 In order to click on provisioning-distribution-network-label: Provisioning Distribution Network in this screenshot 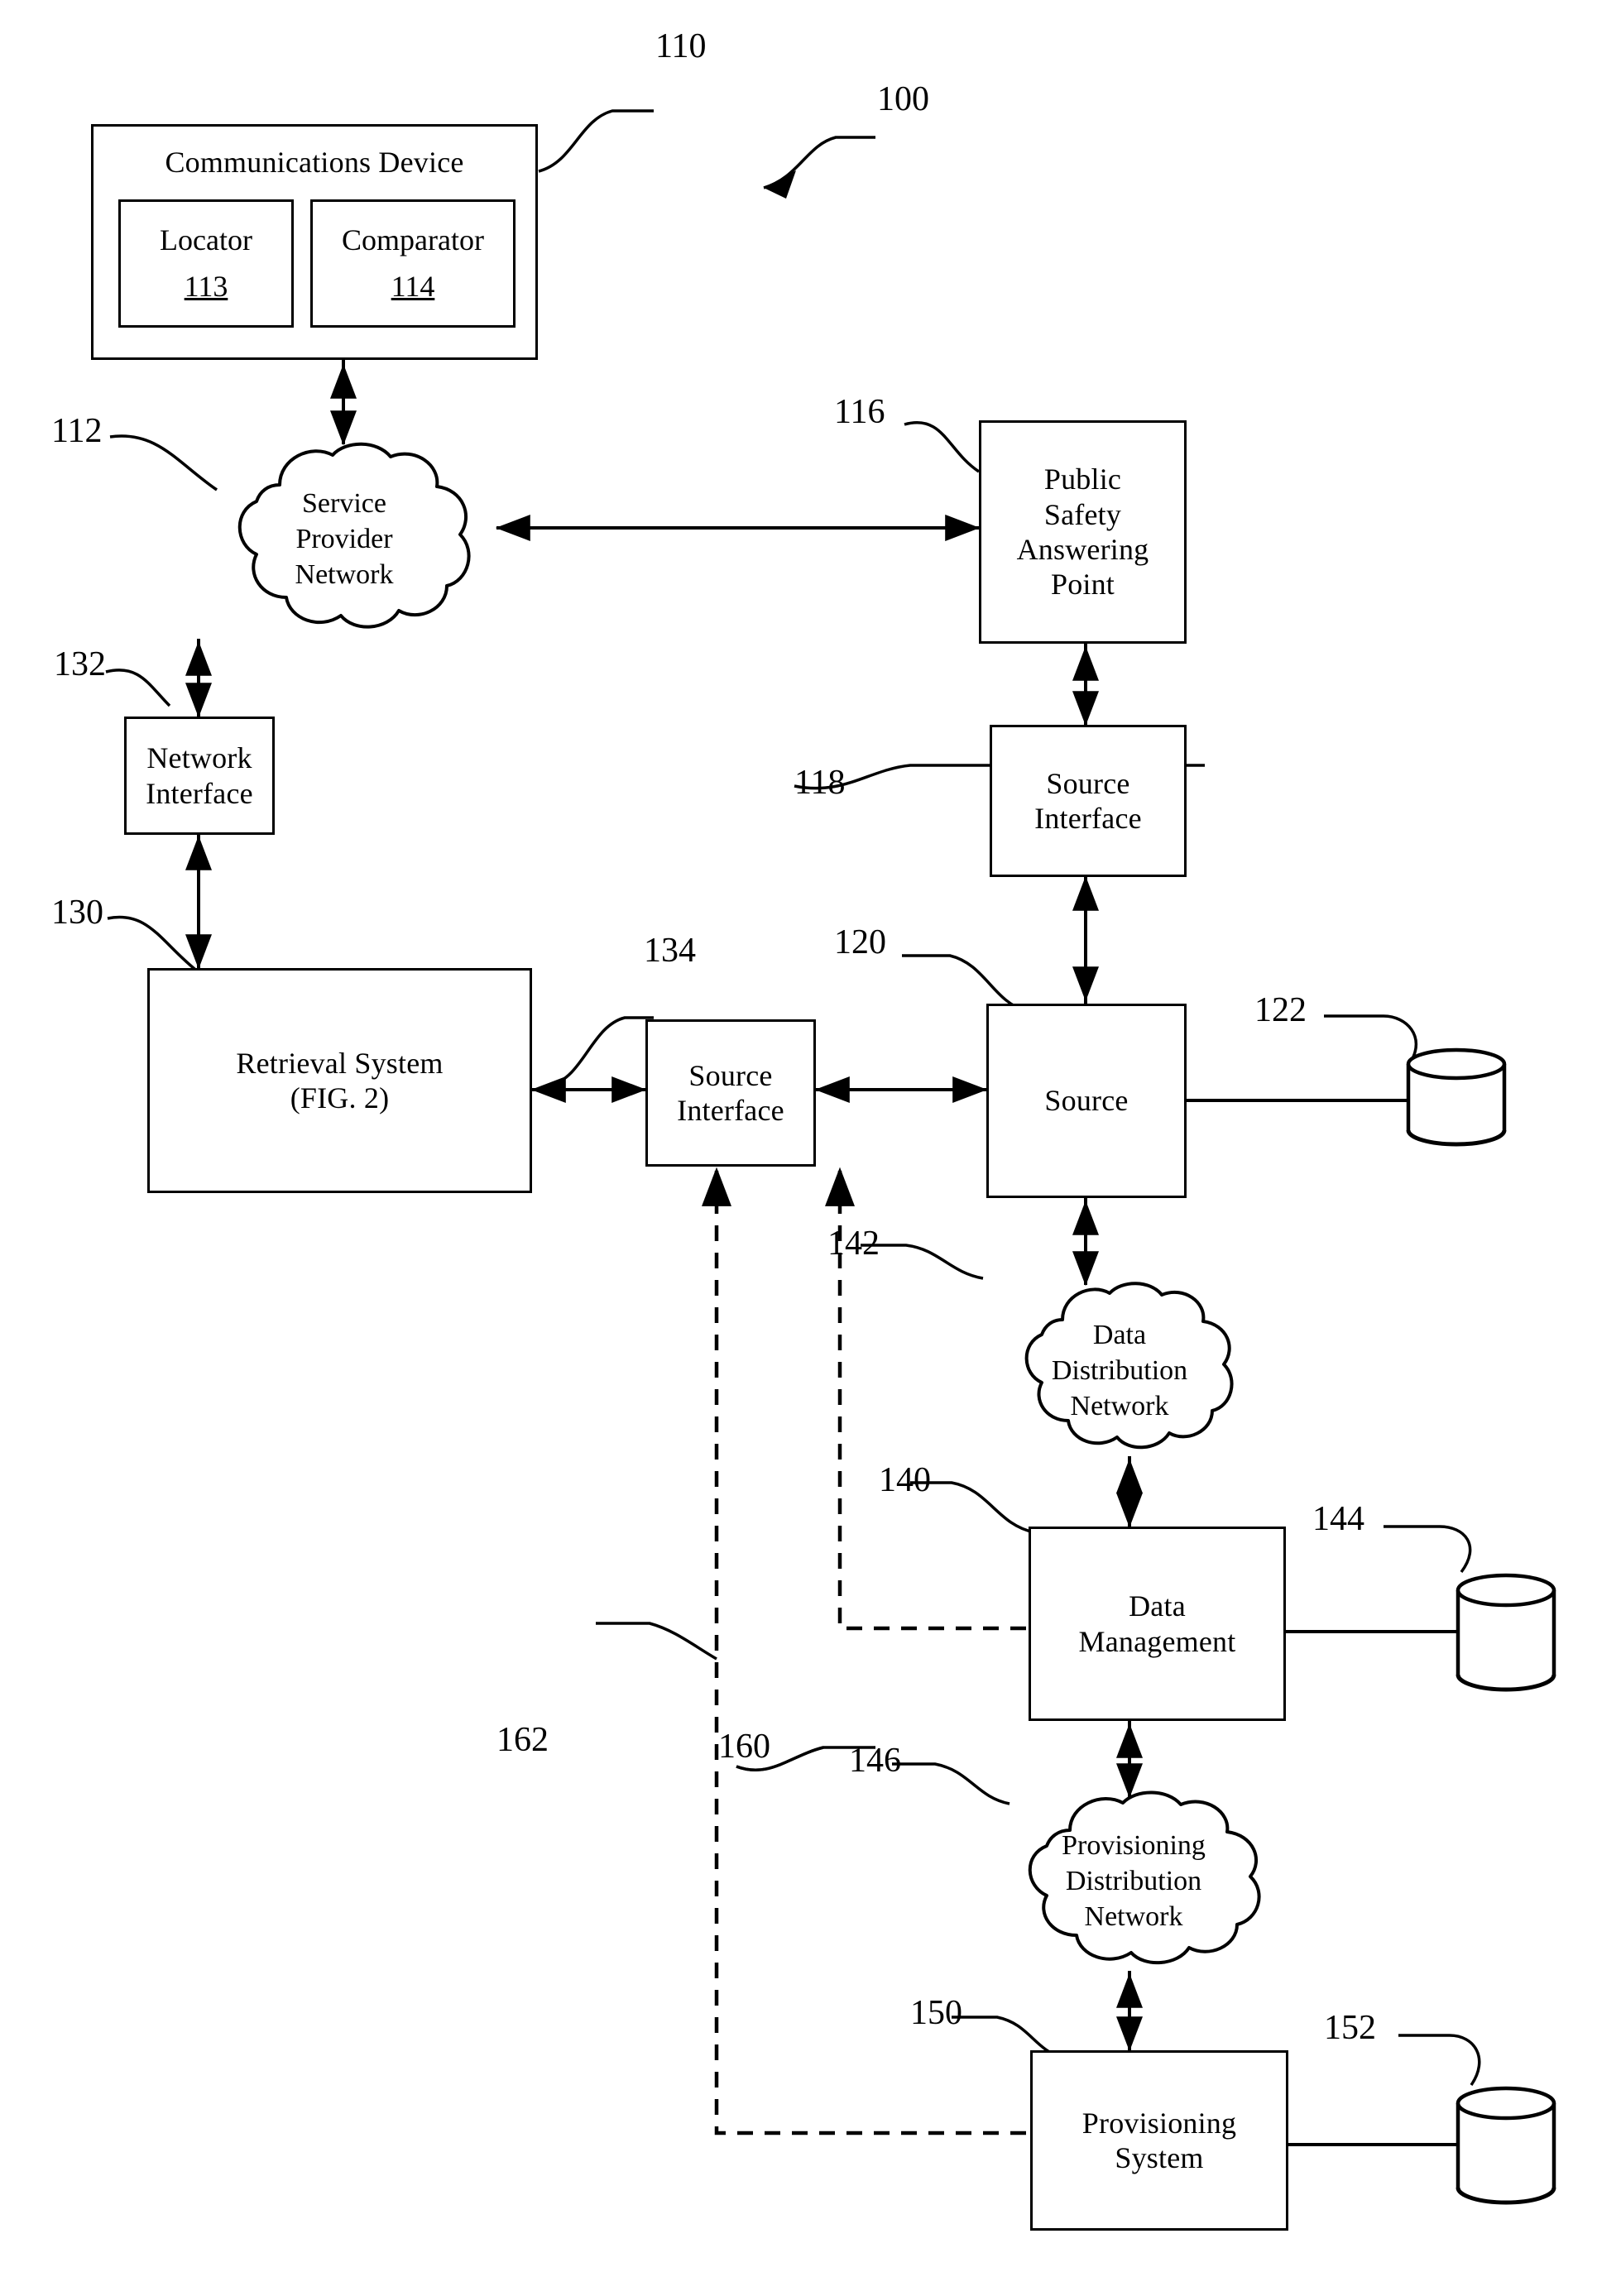, I will do `click(1134, 1881)`.